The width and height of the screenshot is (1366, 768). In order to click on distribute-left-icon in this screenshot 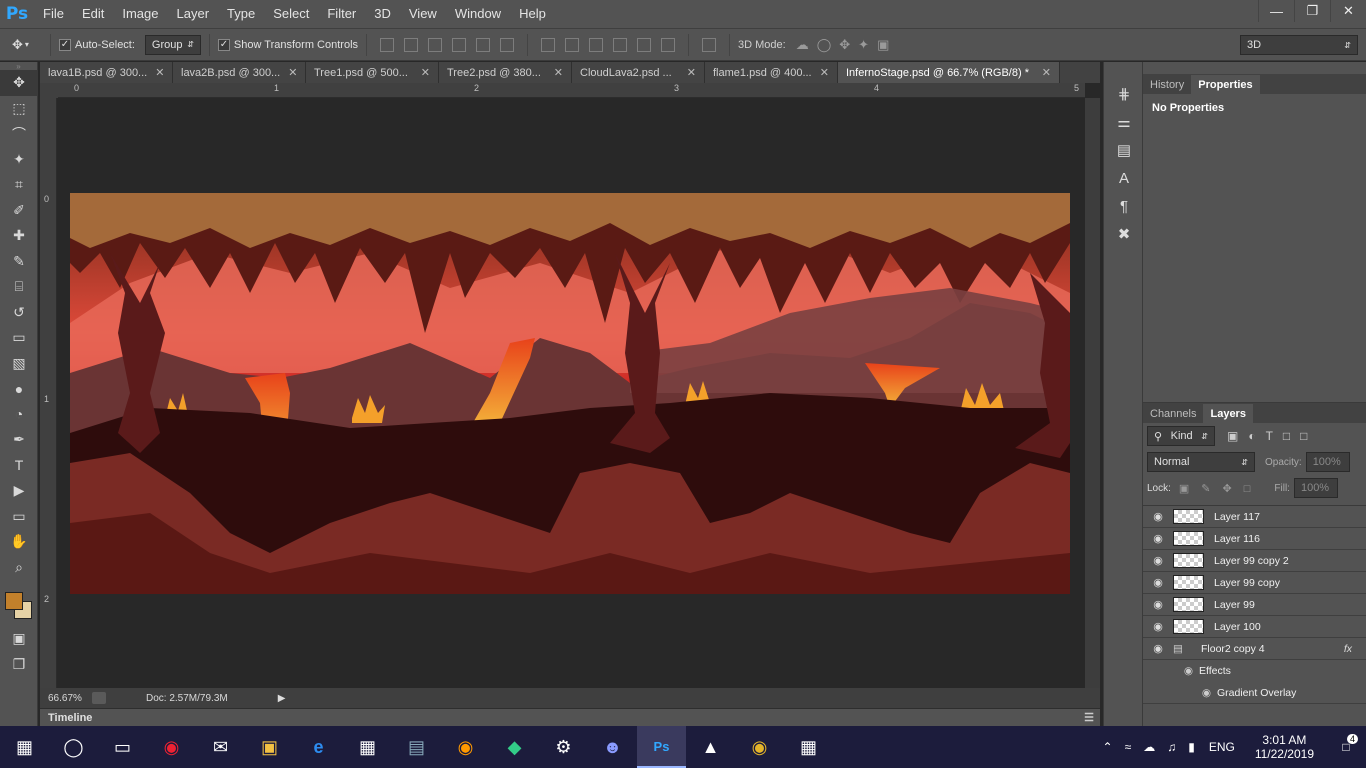, I will do `click(620, 44)`.